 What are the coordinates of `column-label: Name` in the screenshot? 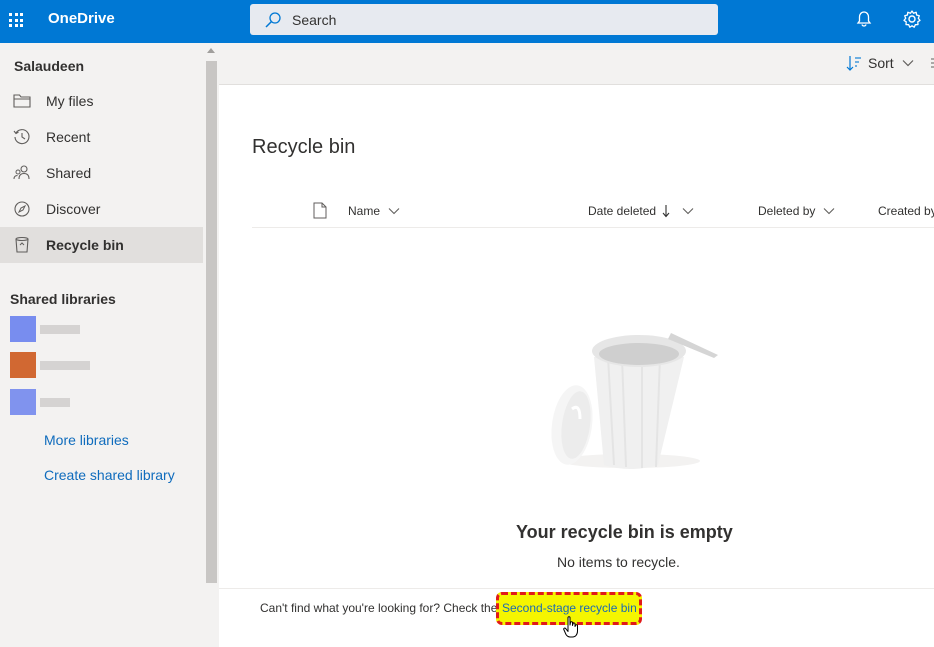 It's located at (364, 211).